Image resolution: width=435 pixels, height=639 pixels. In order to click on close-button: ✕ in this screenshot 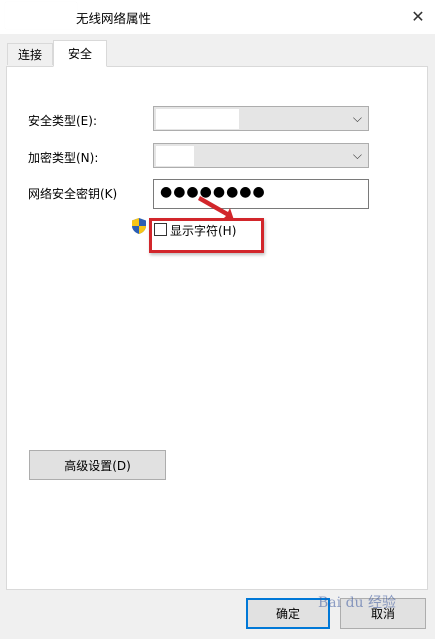, I will do `click(418, 16)`.